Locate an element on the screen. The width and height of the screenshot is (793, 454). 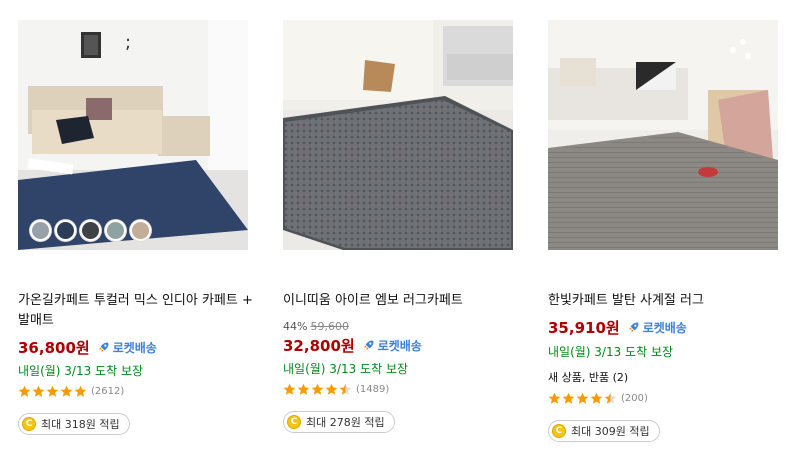
rating: (2612) is located at coordinates (71, 391).